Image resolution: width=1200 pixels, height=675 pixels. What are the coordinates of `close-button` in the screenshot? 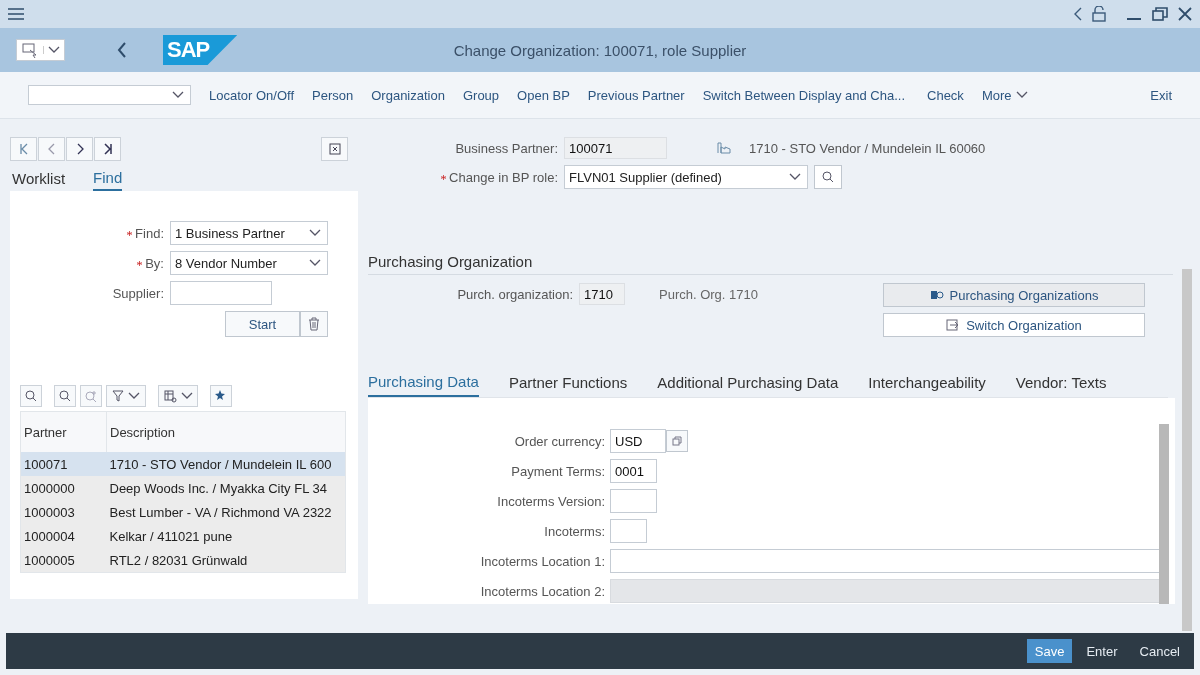 It's located at (334, 149).